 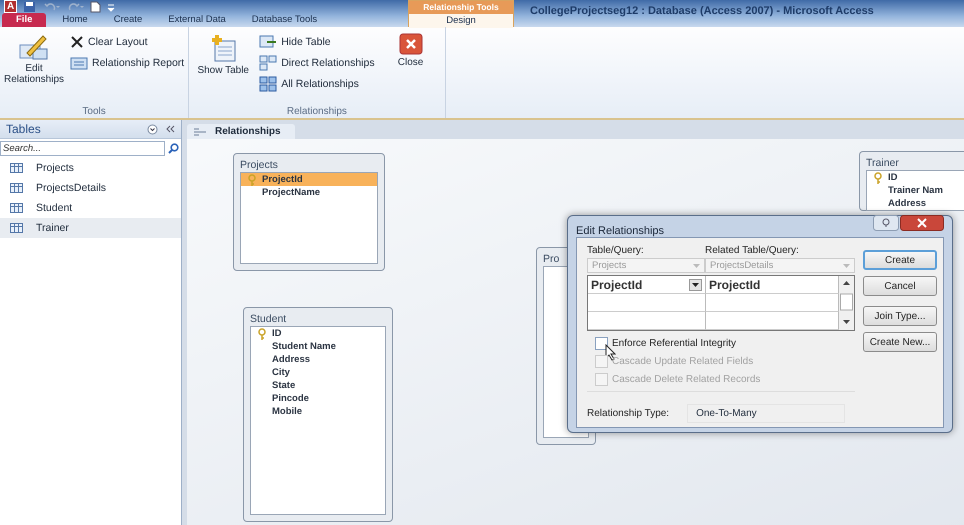 I want to click on field-item: State, so click(x=318, y=385).